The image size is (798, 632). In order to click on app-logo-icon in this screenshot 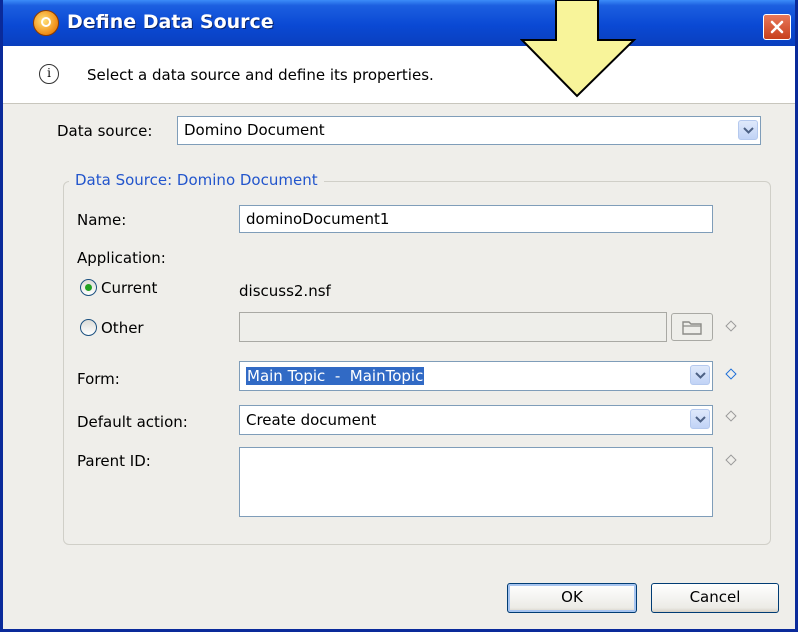, I will do `click(46, 23)`.